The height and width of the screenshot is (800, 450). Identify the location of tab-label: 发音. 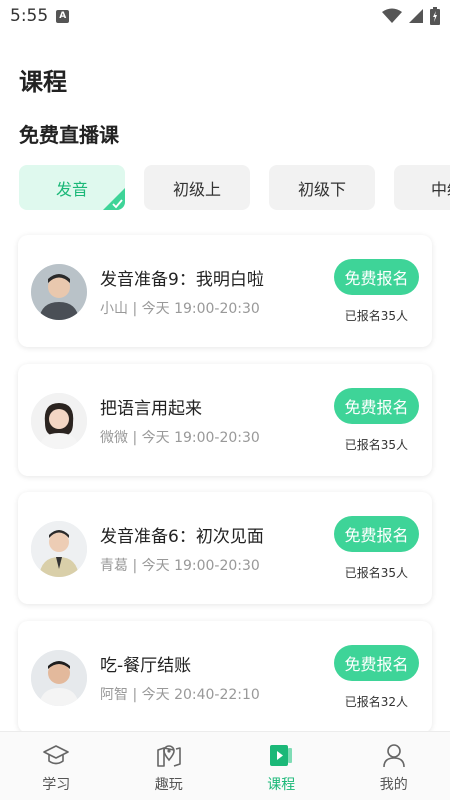
(71, 189).